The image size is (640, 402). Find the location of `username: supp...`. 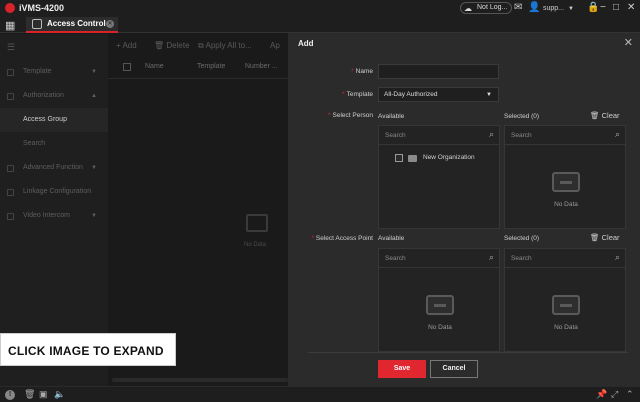

username: supp... is located at coordinates (553, 9).